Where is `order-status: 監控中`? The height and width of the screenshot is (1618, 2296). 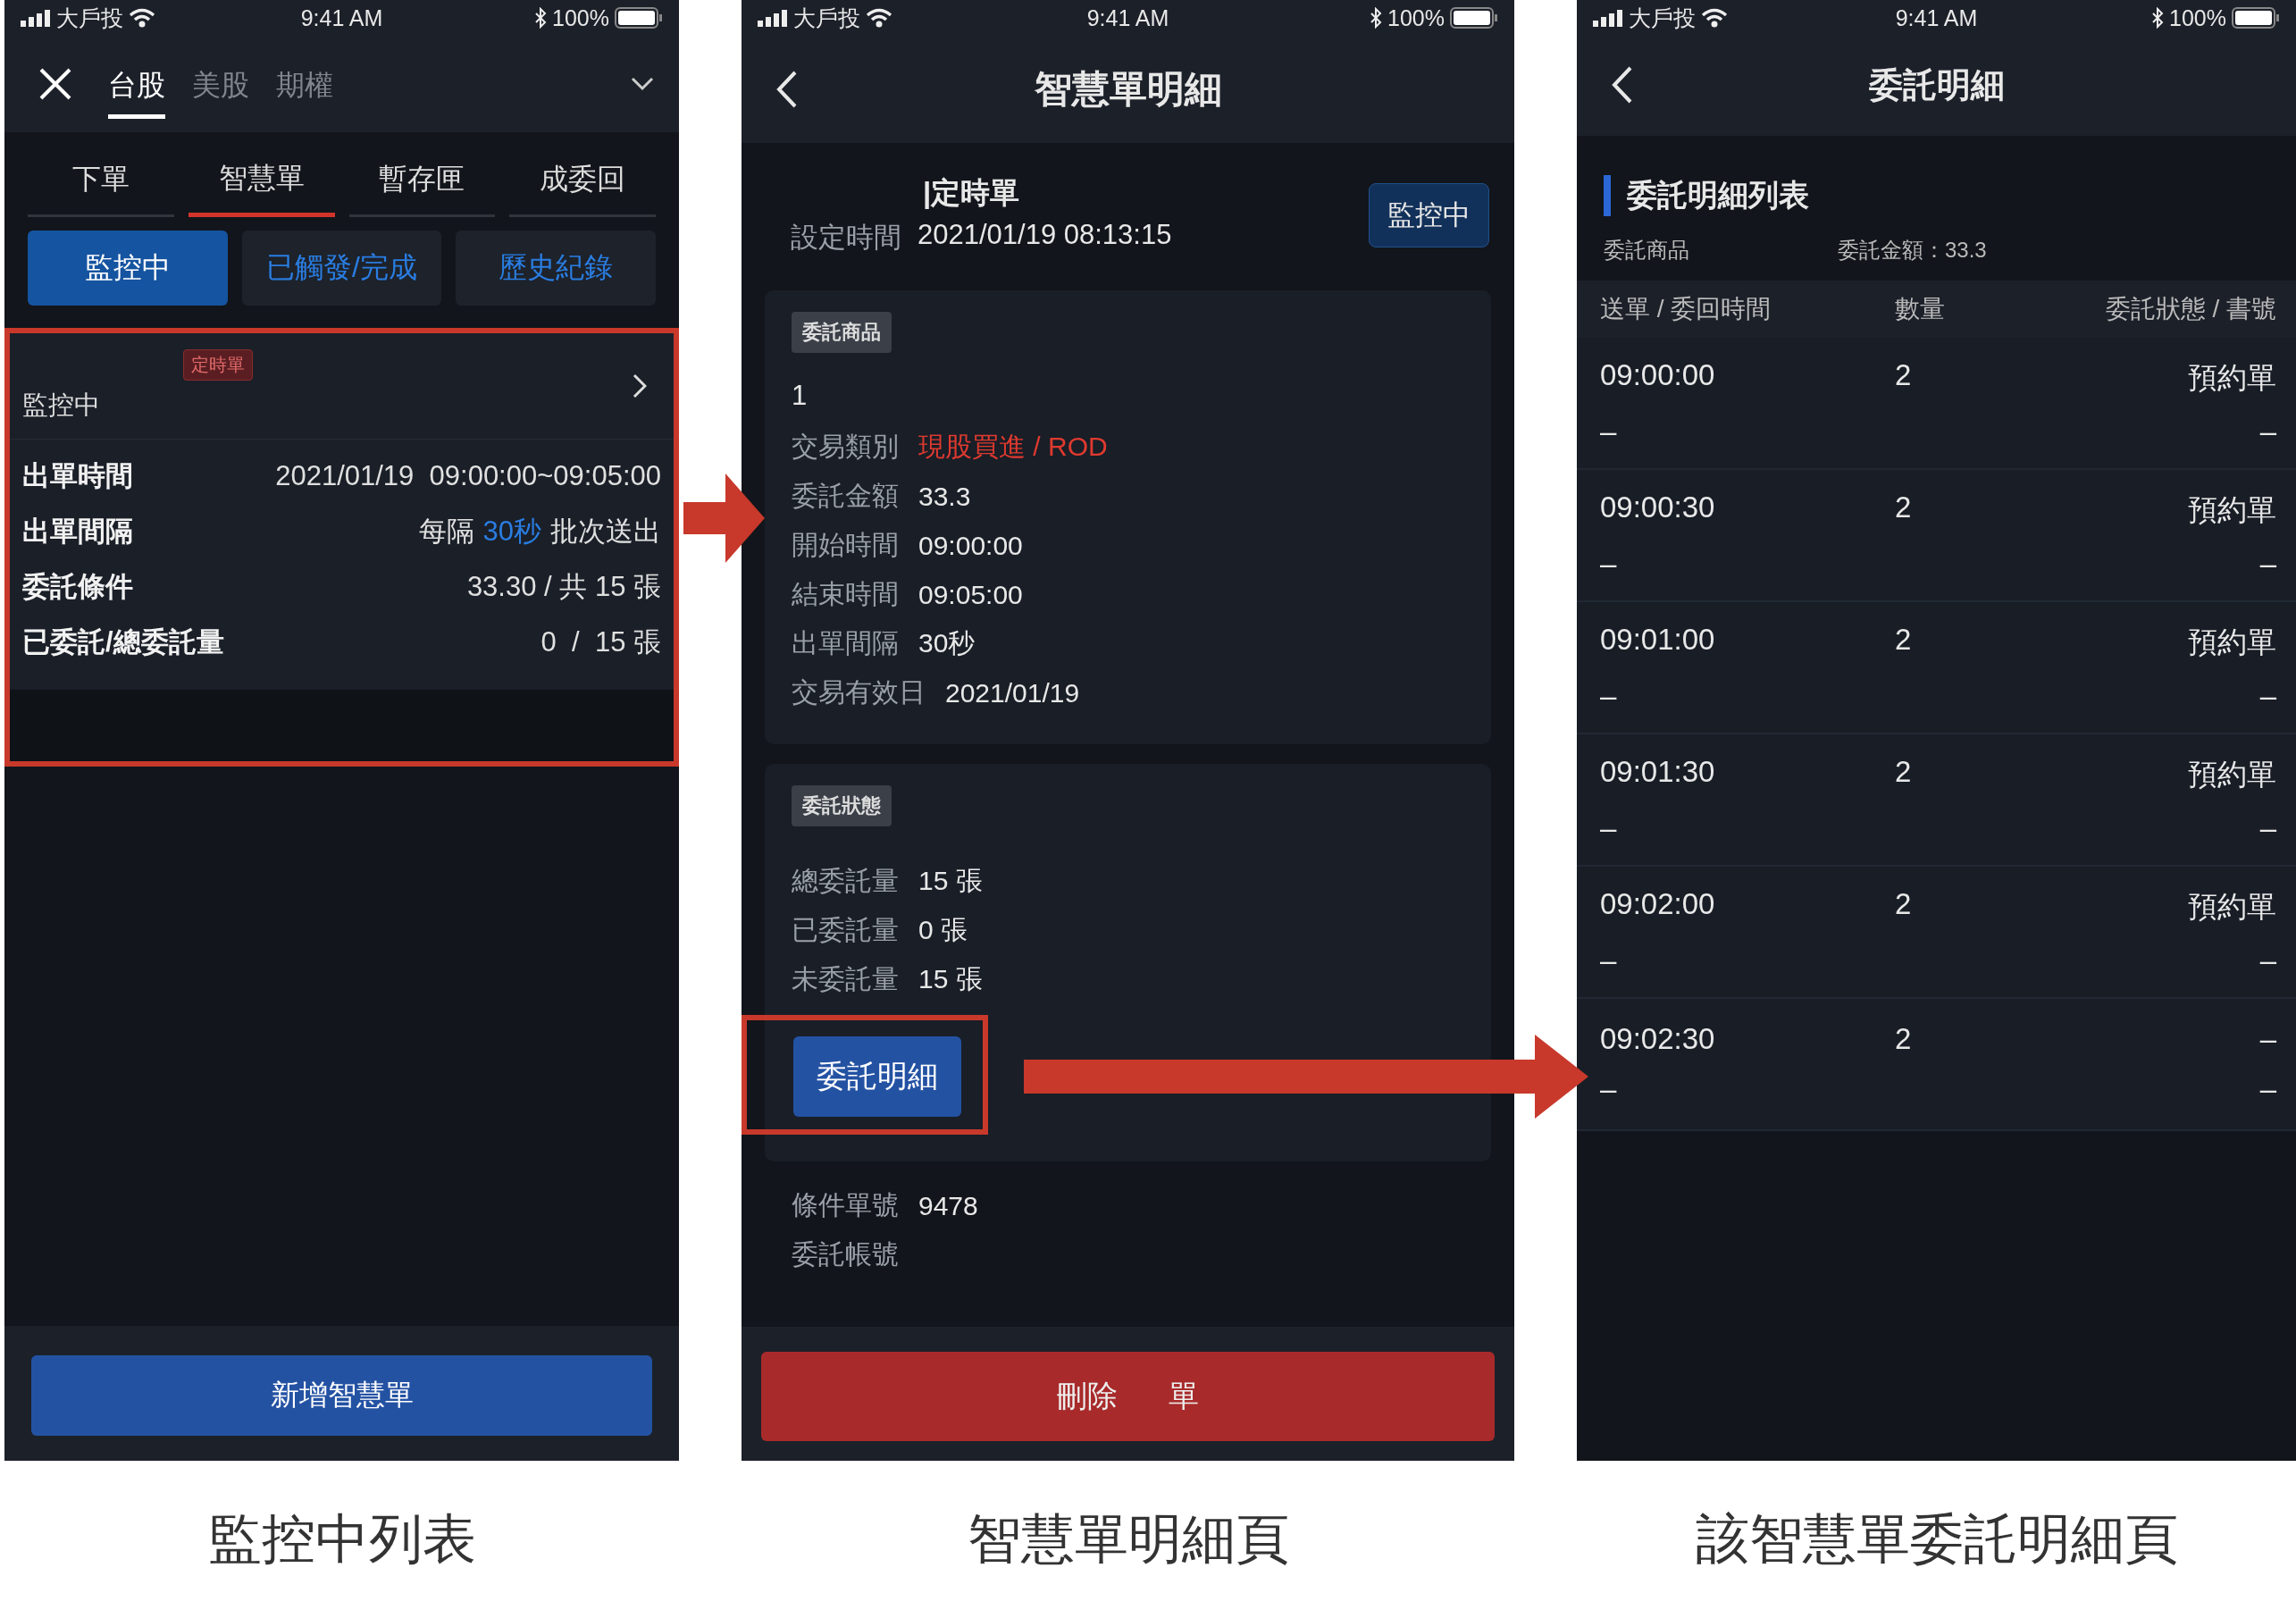 order-status: 監控中 is located at coordinates (62, 405).